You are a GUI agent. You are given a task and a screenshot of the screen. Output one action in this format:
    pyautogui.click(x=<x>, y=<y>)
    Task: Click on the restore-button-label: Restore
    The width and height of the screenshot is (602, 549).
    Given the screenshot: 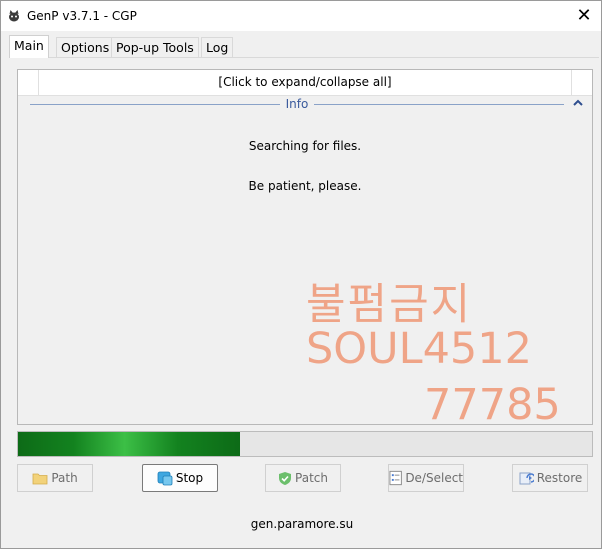 What is the action you would take?
    pyautogui.click(x=559, y=478)
    